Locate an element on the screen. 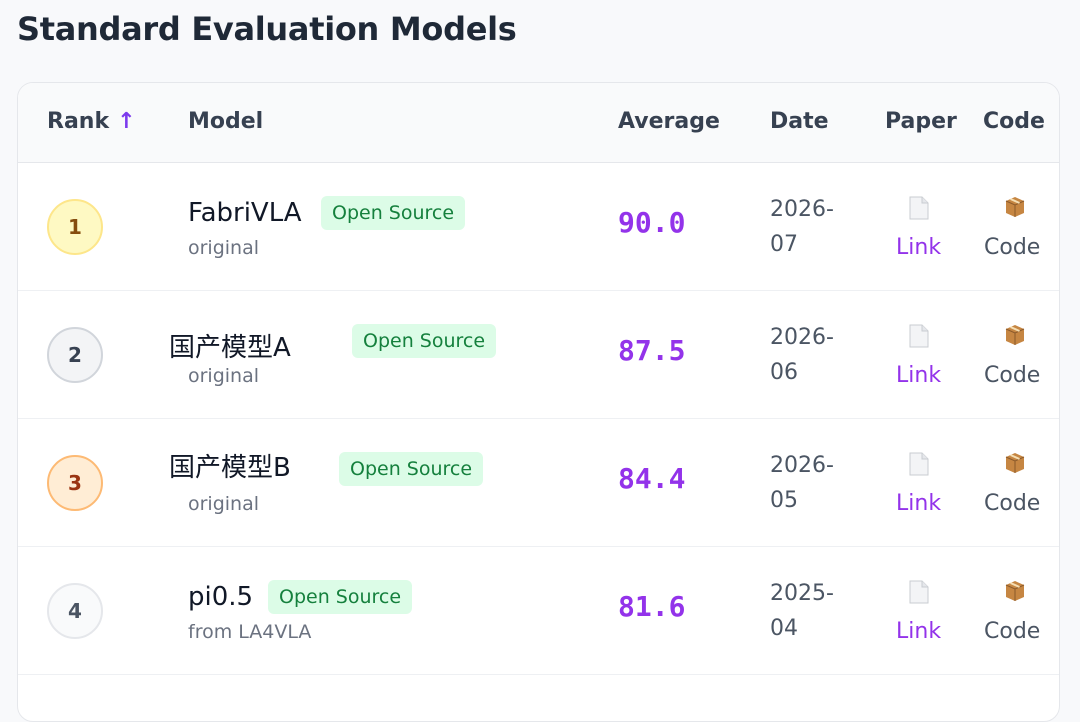 The width and height of the screenshot is (1080, 722). rank-badge: 4 is located at coordinates (75, 611).